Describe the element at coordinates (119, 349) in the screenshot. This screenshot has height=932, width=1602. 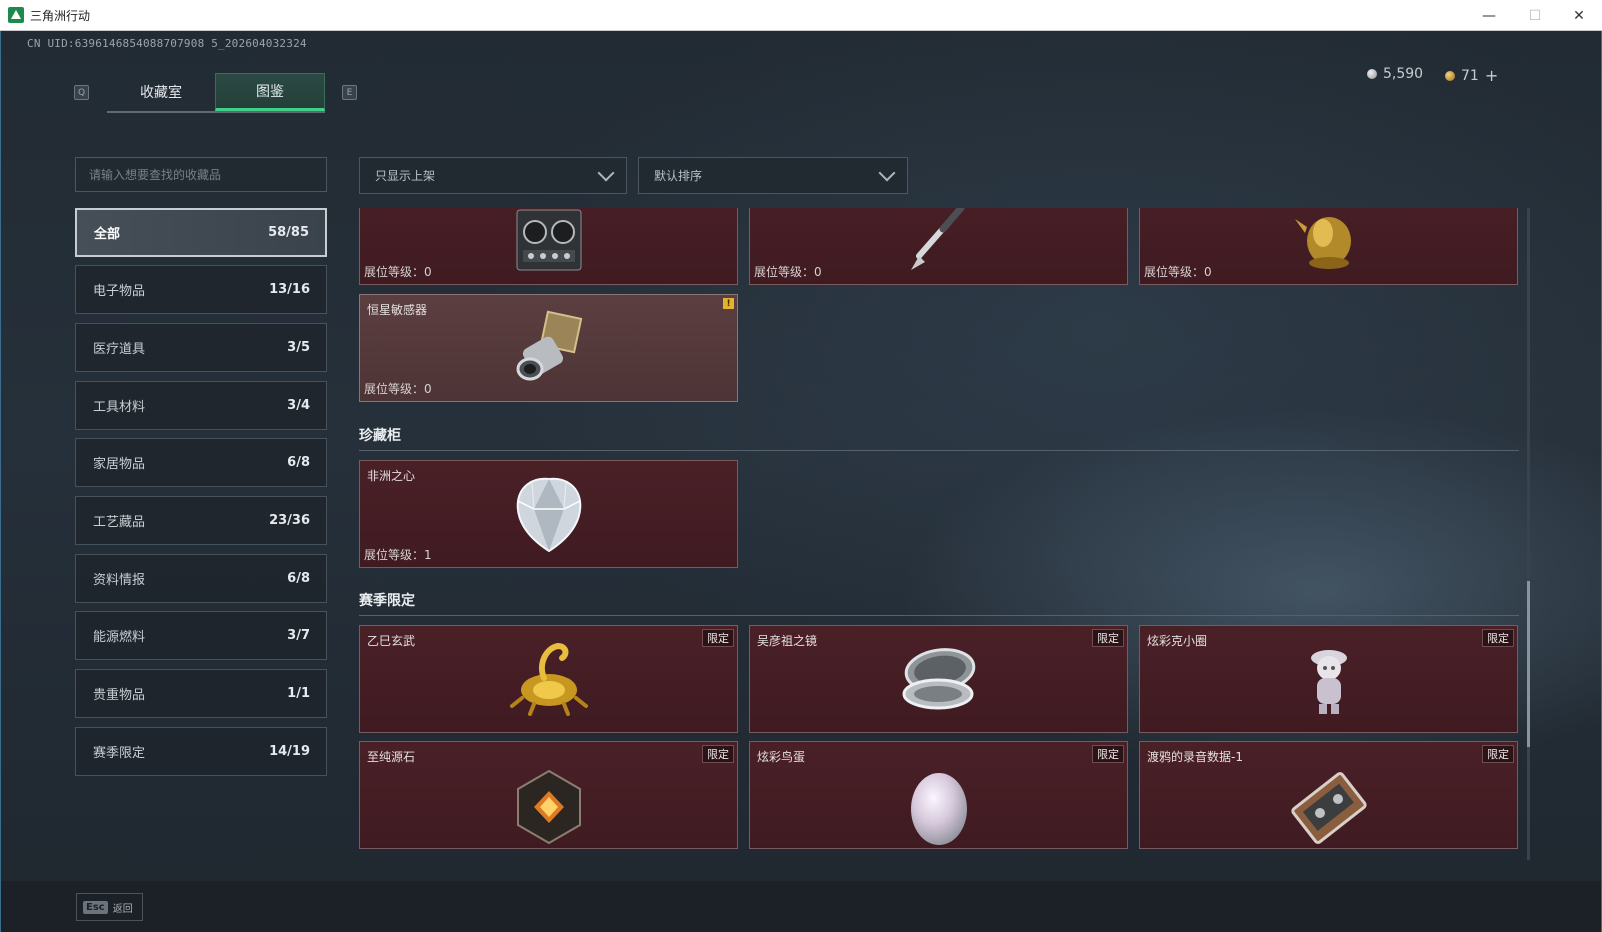
I see `category-label: 医疗道具` at that location.